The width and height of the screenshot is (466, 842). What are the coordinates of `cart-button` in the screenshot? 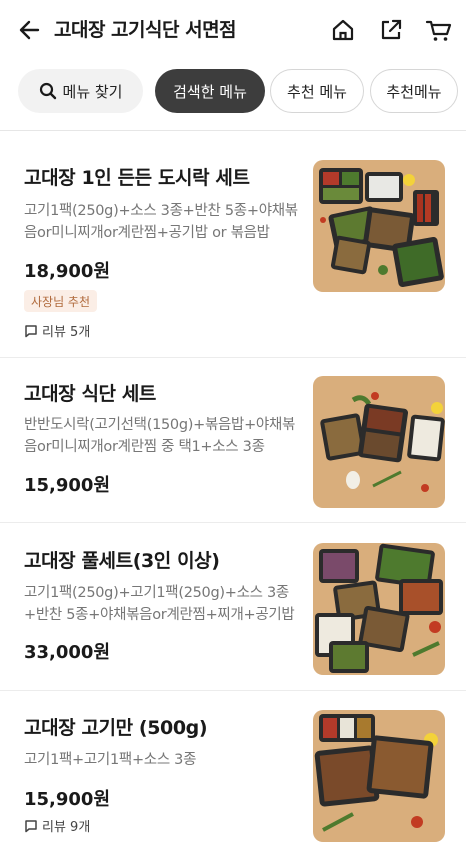 It's located at (439, 30).